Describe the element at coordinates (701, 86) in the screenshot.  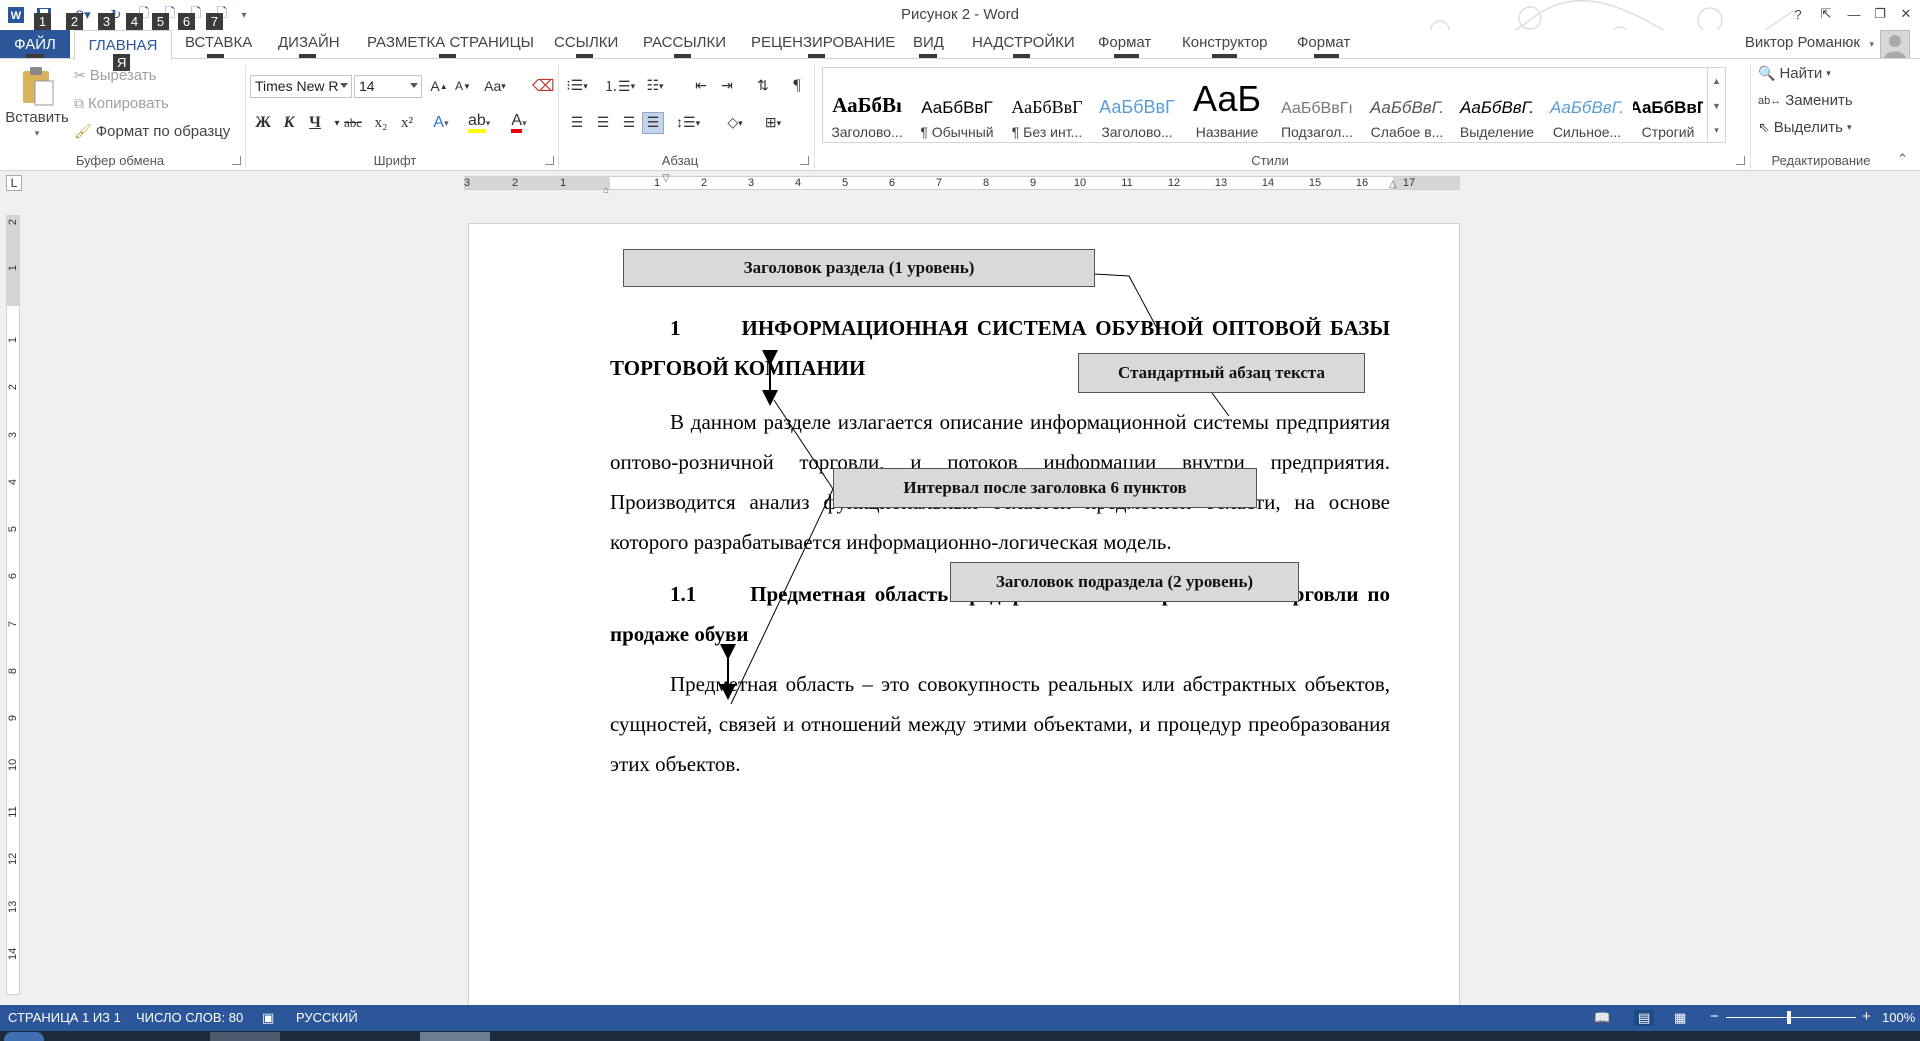
I see `decrease-indent-icon: ⇤` at that location.